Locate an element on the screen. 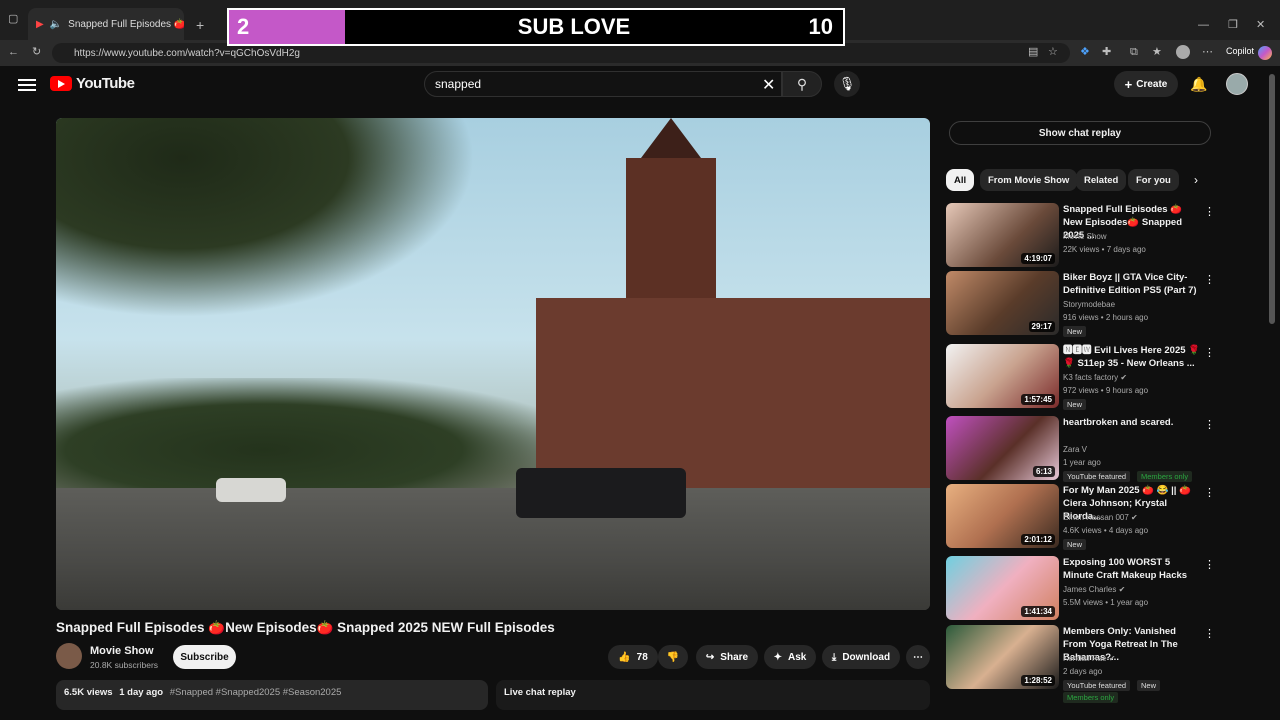  recommendation-thumbnail: 1:41:34 is located at coordinates (1002, 588).